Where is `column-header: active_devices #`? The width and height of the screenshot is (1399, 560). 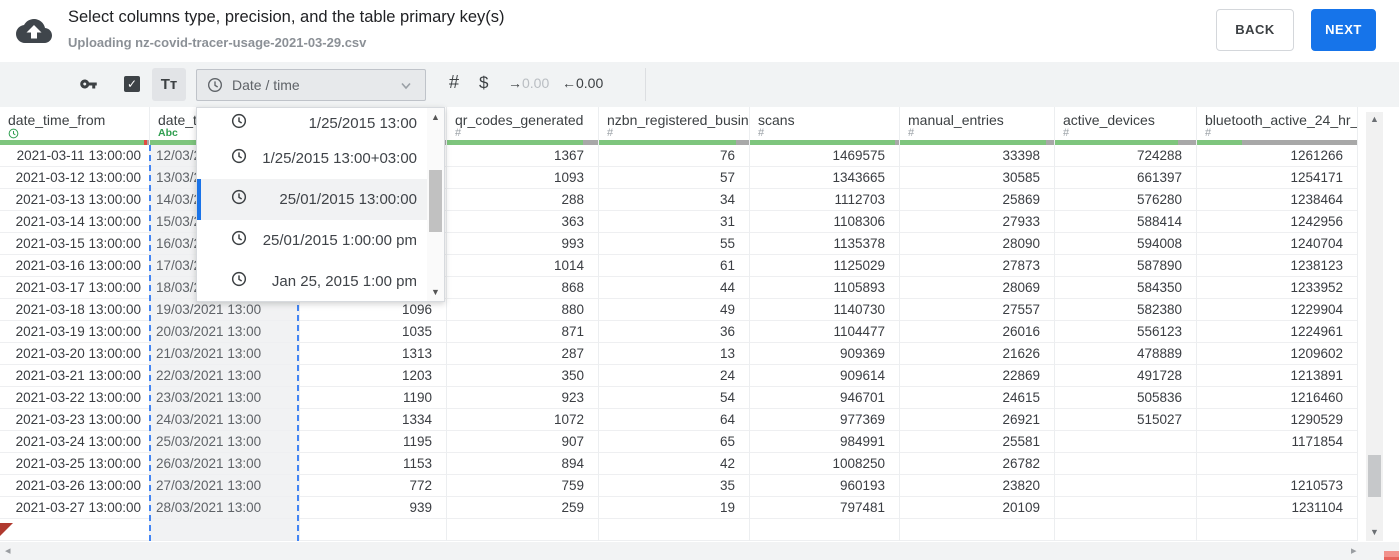
column-header: active_devices # is located at coordinates (1125, 126).